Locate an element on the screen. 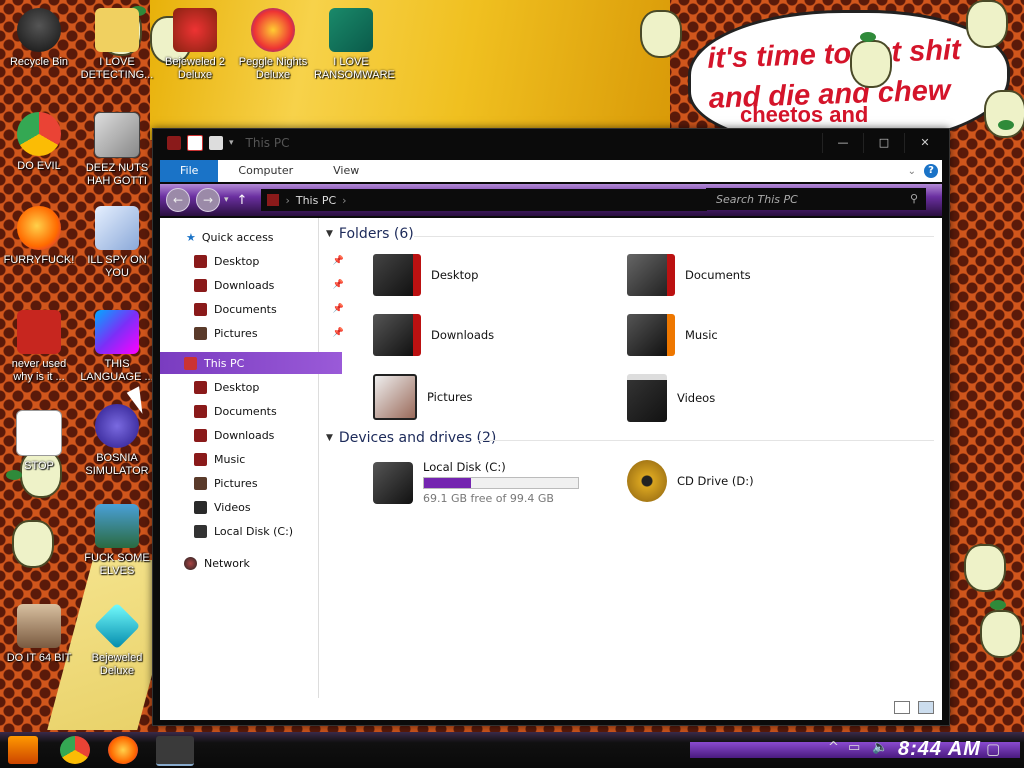  diamond-icon is located at coordinates (117, 626).